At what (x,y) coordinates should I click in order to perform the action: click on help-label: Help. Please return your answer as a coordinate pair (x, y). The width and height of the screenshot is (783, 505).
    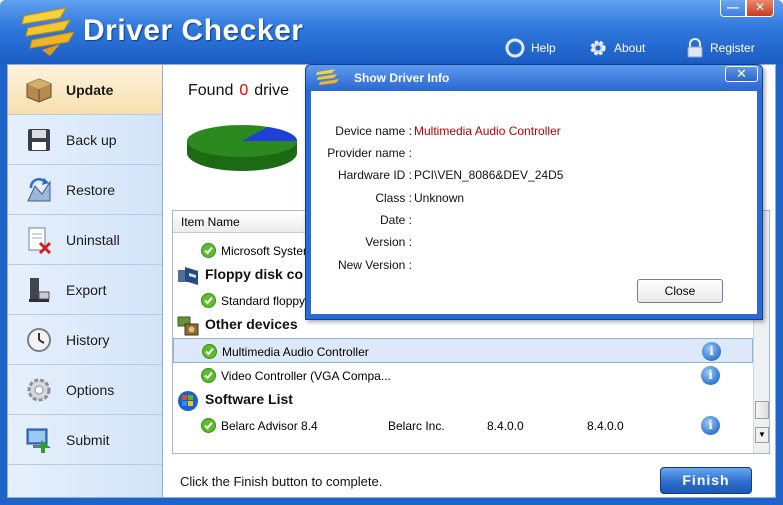
    Looking at the image, I should click on (543, 48).